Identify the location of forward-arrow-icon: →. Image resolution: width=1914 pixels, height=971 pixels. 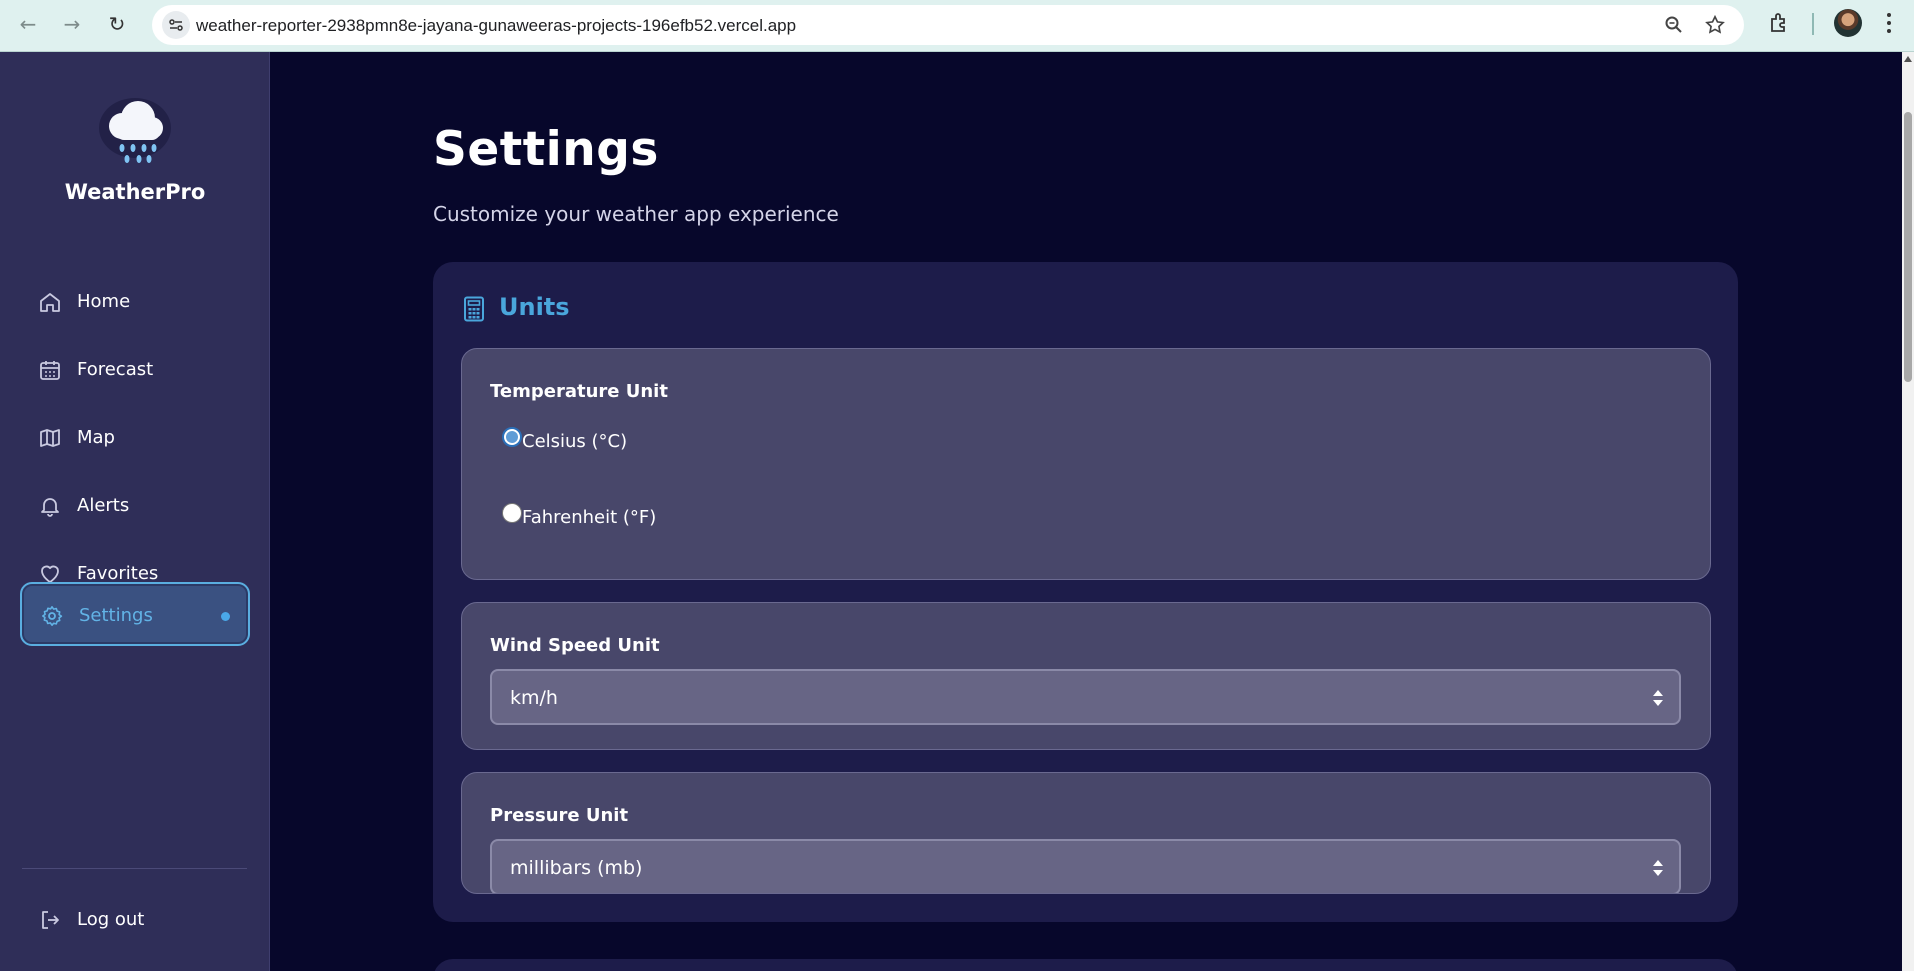
(72, 24).